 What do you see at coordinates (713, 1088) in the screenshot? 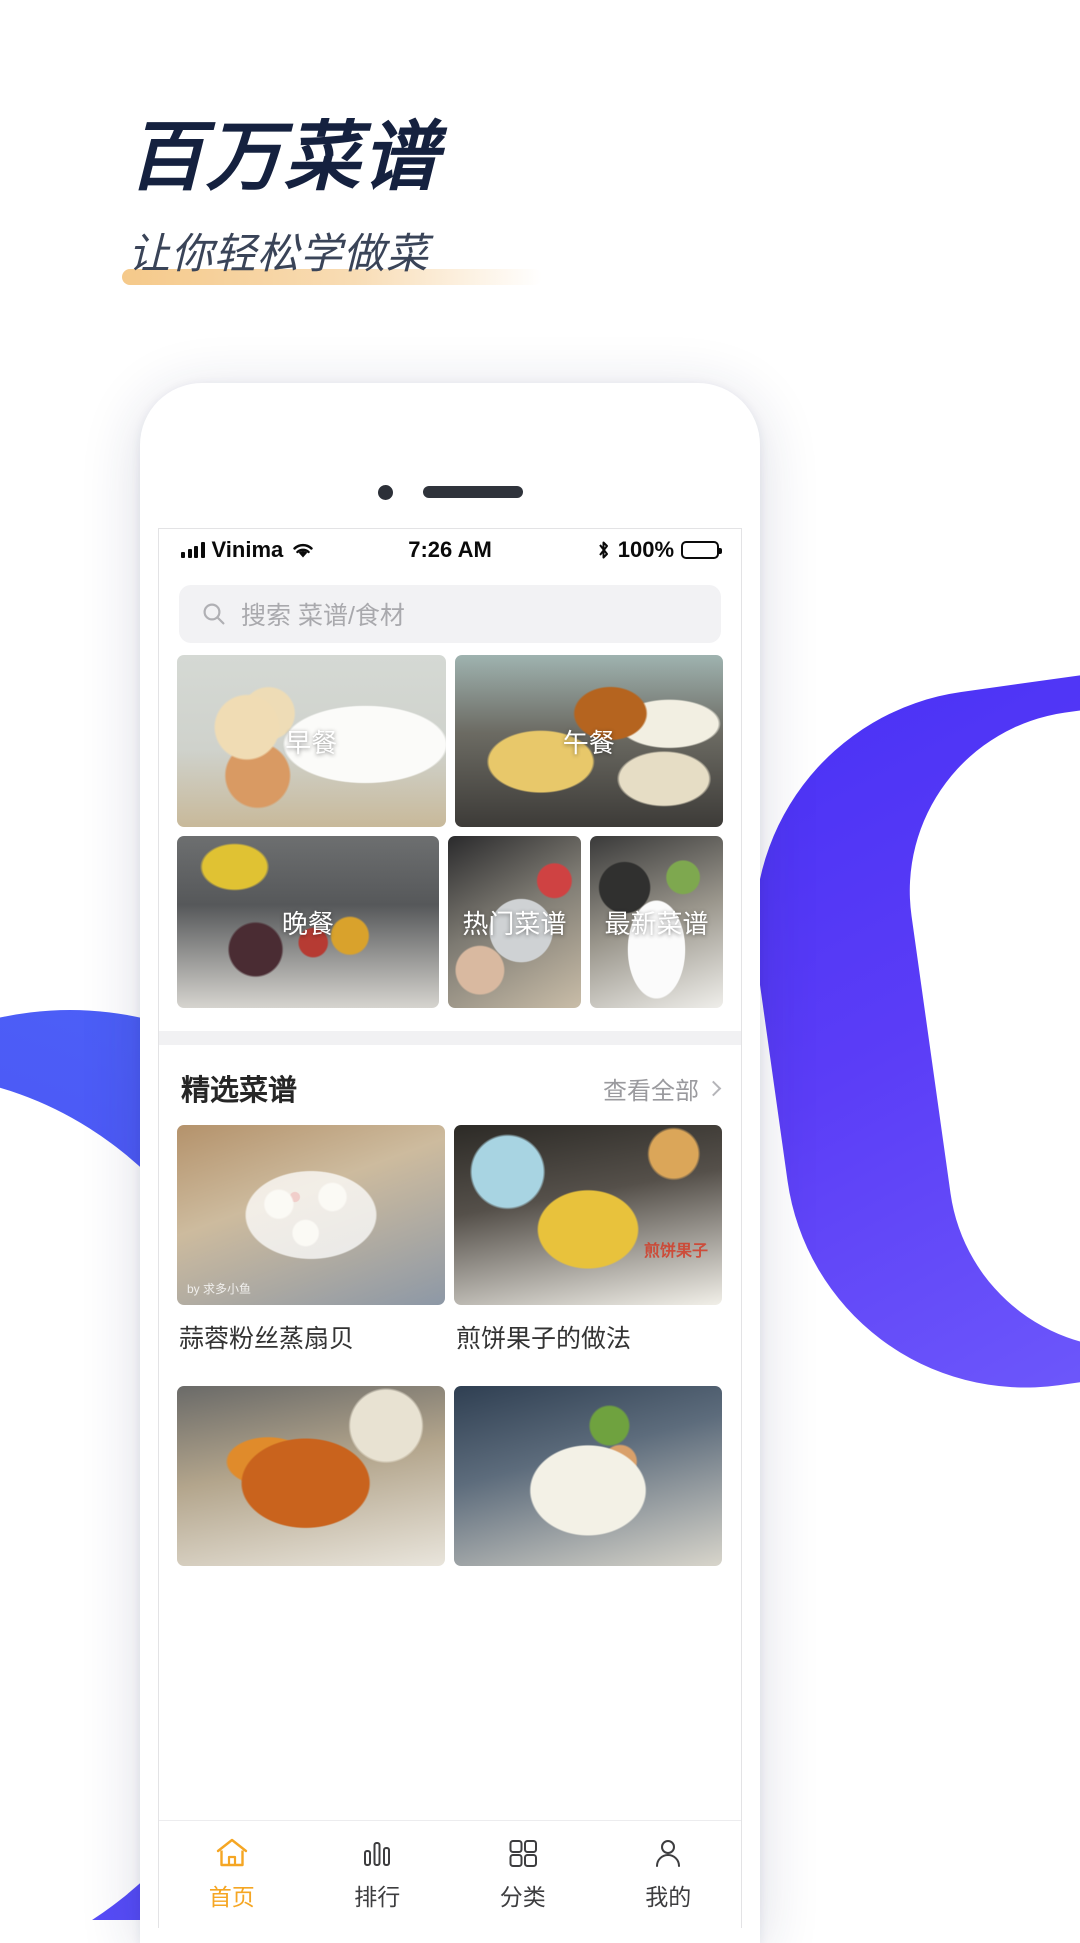
I see `chevron-right-icon` at bounding box center [713, 1088].